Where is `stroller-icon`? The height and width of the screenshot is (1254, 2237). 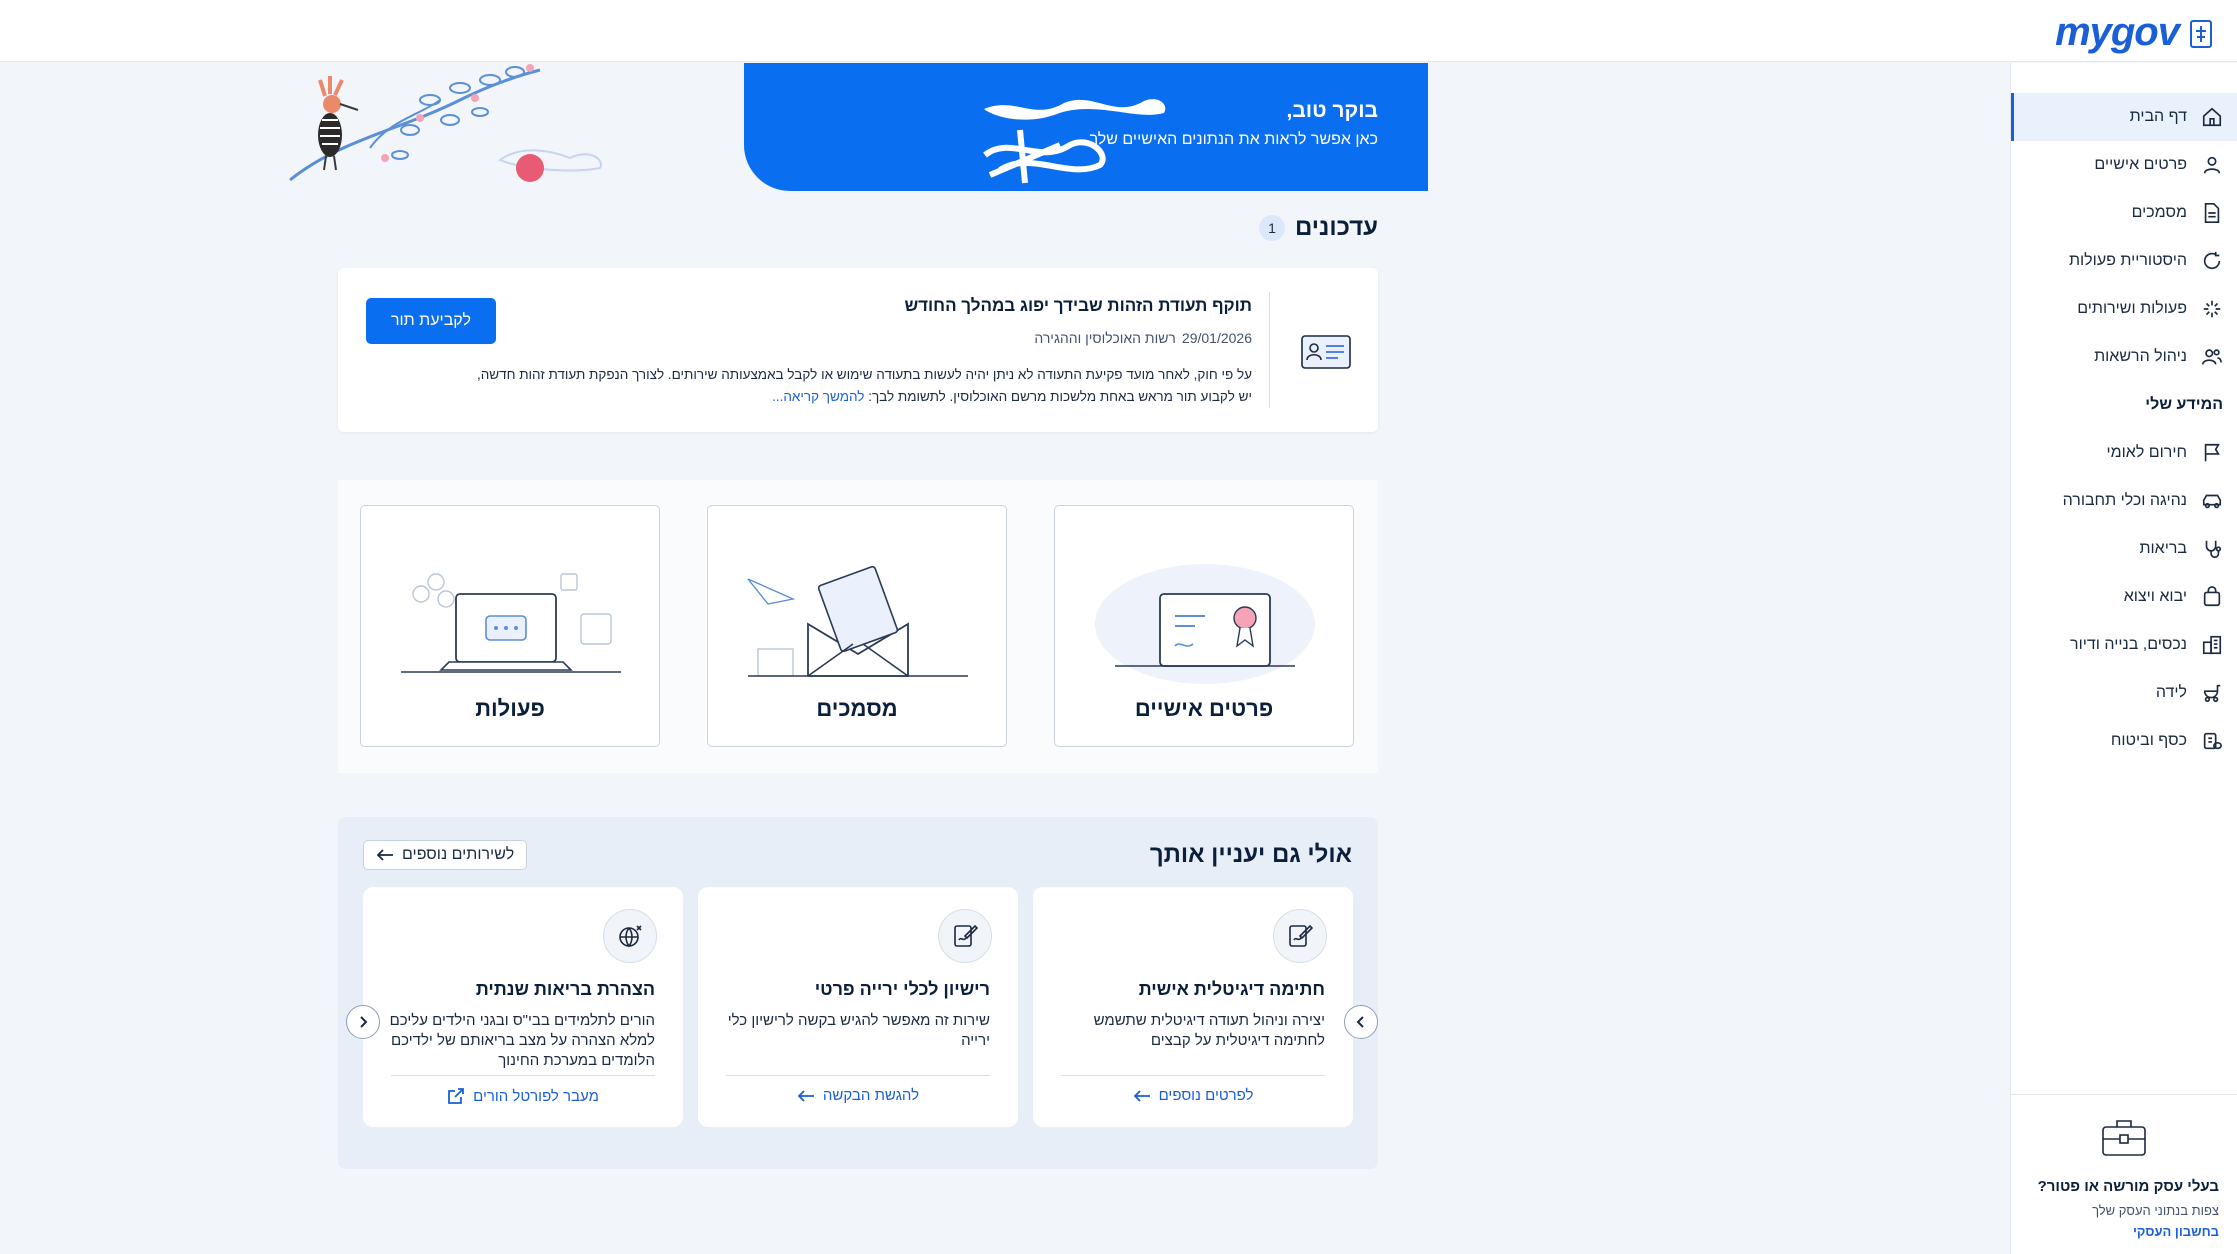
stroller-icon is located at coordinates (2212, 693).